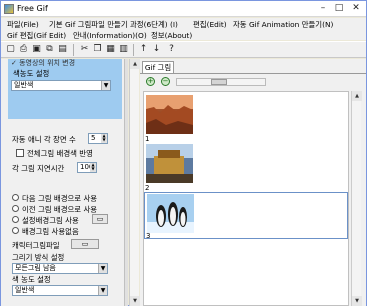 This screenshot has width=367, height=306. I want to click on auto-frame-label: 자동 애니 각 장면 수, so click(44, 139).